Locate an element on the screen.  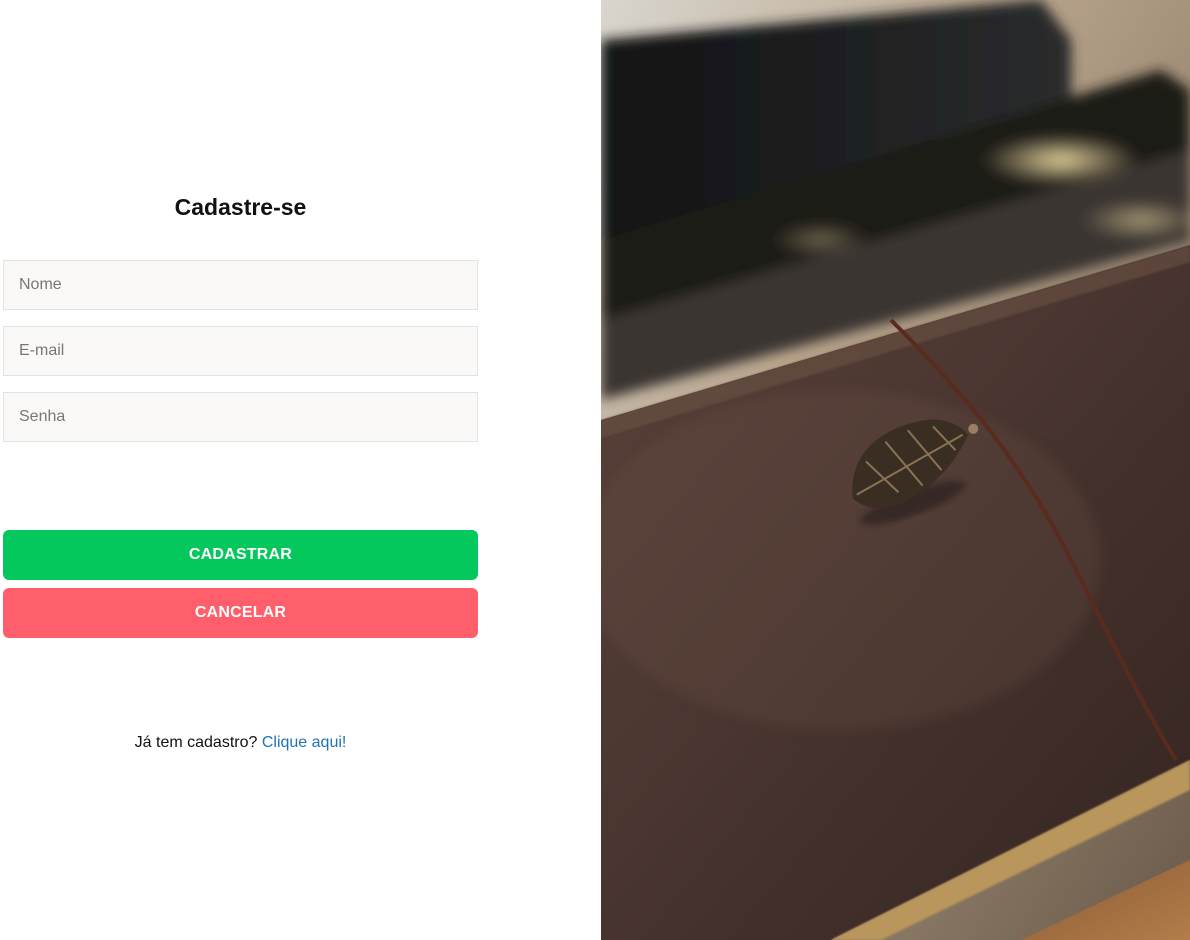
page-title: Cadastre-se is located at coordinates (240, 207).